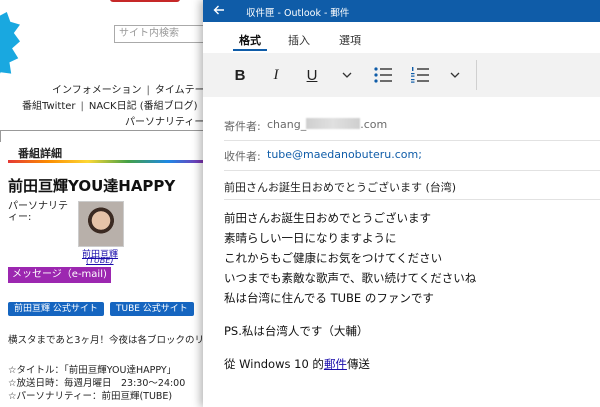 The image size is (600, 407). Describe the element at coordinates (163, 34) in the screenshot. I see `site-search-input: サイト内検索` at that location.